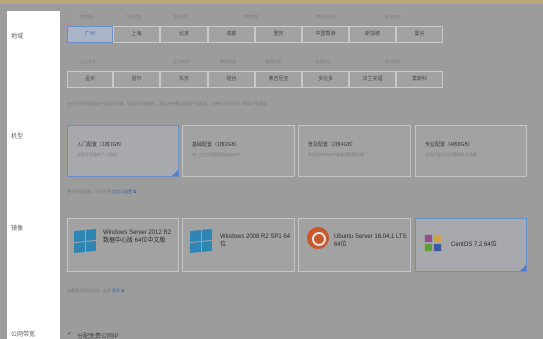 The width and height of the screenshot is (543, 339). Describe the element at coordinates (228, 61) in the screenshot. I see `region-group-label: 美国西部` at that location.